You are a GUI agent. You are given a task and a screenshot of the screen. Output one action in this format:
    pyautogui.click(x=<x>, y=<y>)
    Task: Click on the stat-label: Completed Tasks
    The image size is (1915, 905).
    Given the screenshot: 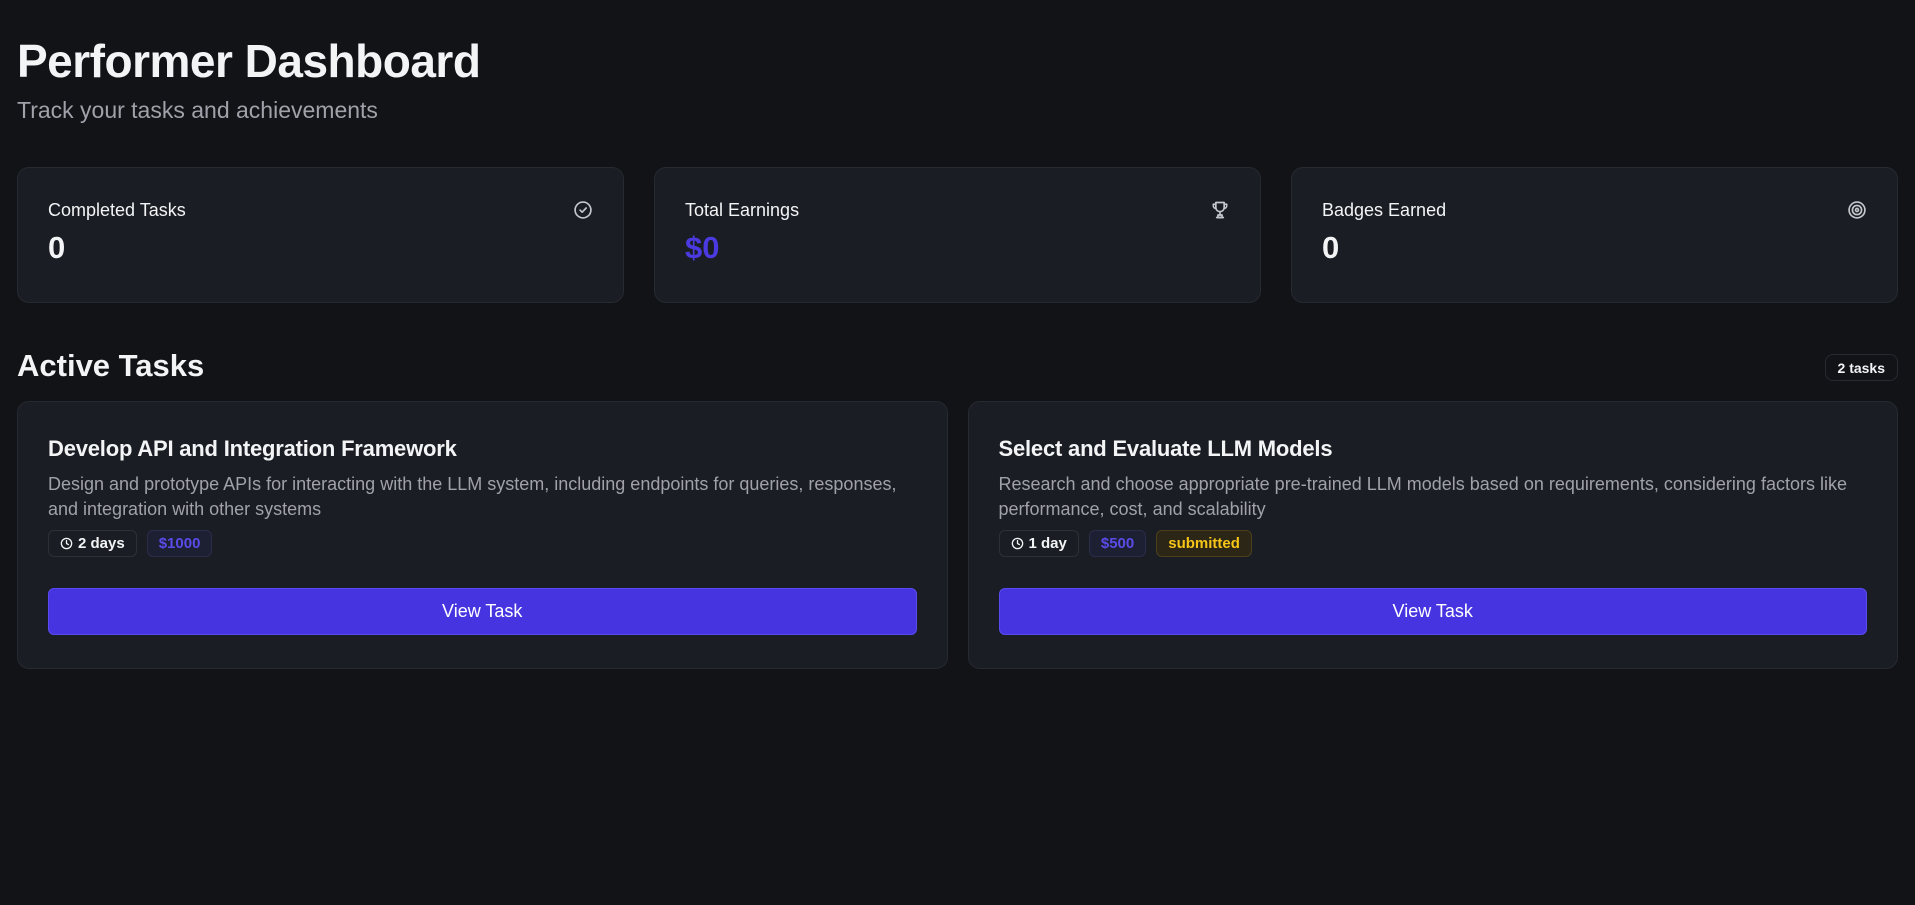 What is the action you would take?
    pyautogui.click(x=117, y=210)
    